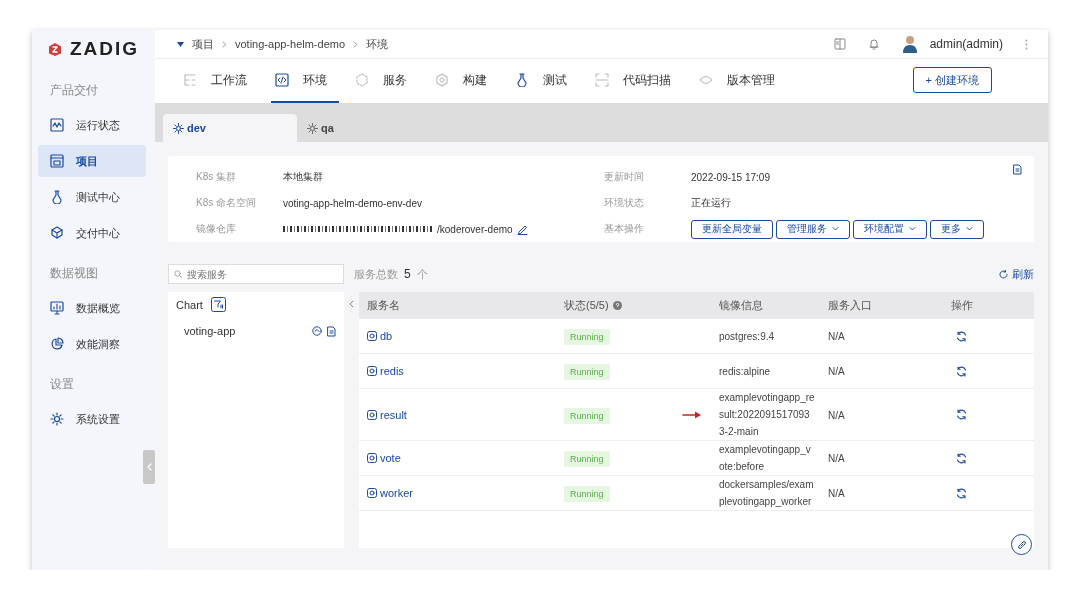 The image size is (1080, 600). What do you see at coordinates (957, 229) in the screenshot?
I see `action-button: 更多` at bounding box center [957, 229].